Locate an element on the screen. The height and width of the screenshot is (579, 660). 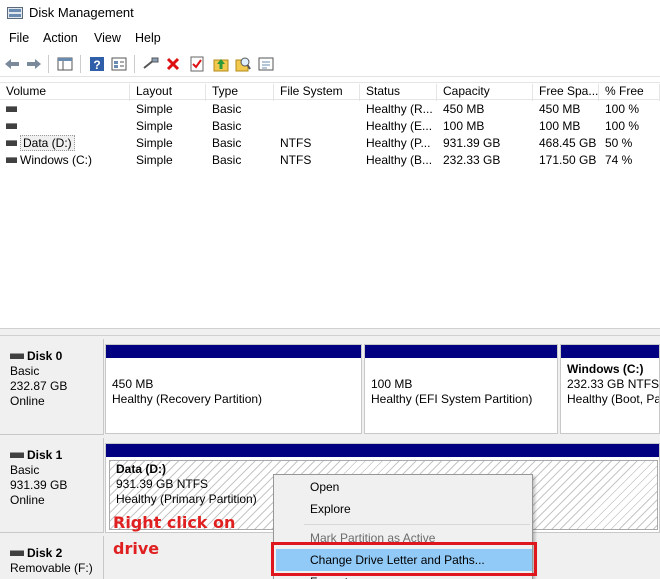
disk-2-label: Disk 2 Removable (F:) is located at coordinates (52, 557).